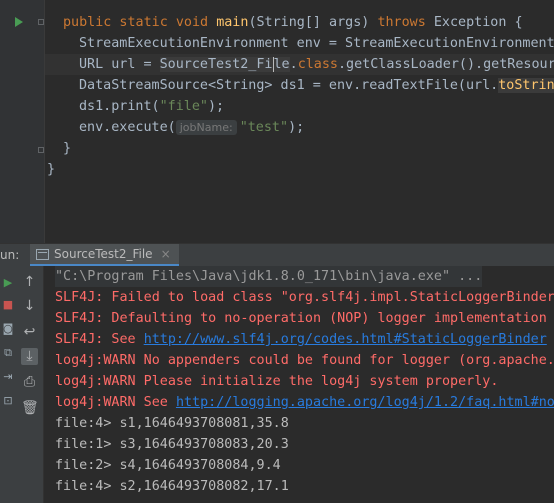  What do you see at coordinates (8, 353) in the screenshot?
I see `restore-layout-icon: ⧉` at bounding box center [8, 353].